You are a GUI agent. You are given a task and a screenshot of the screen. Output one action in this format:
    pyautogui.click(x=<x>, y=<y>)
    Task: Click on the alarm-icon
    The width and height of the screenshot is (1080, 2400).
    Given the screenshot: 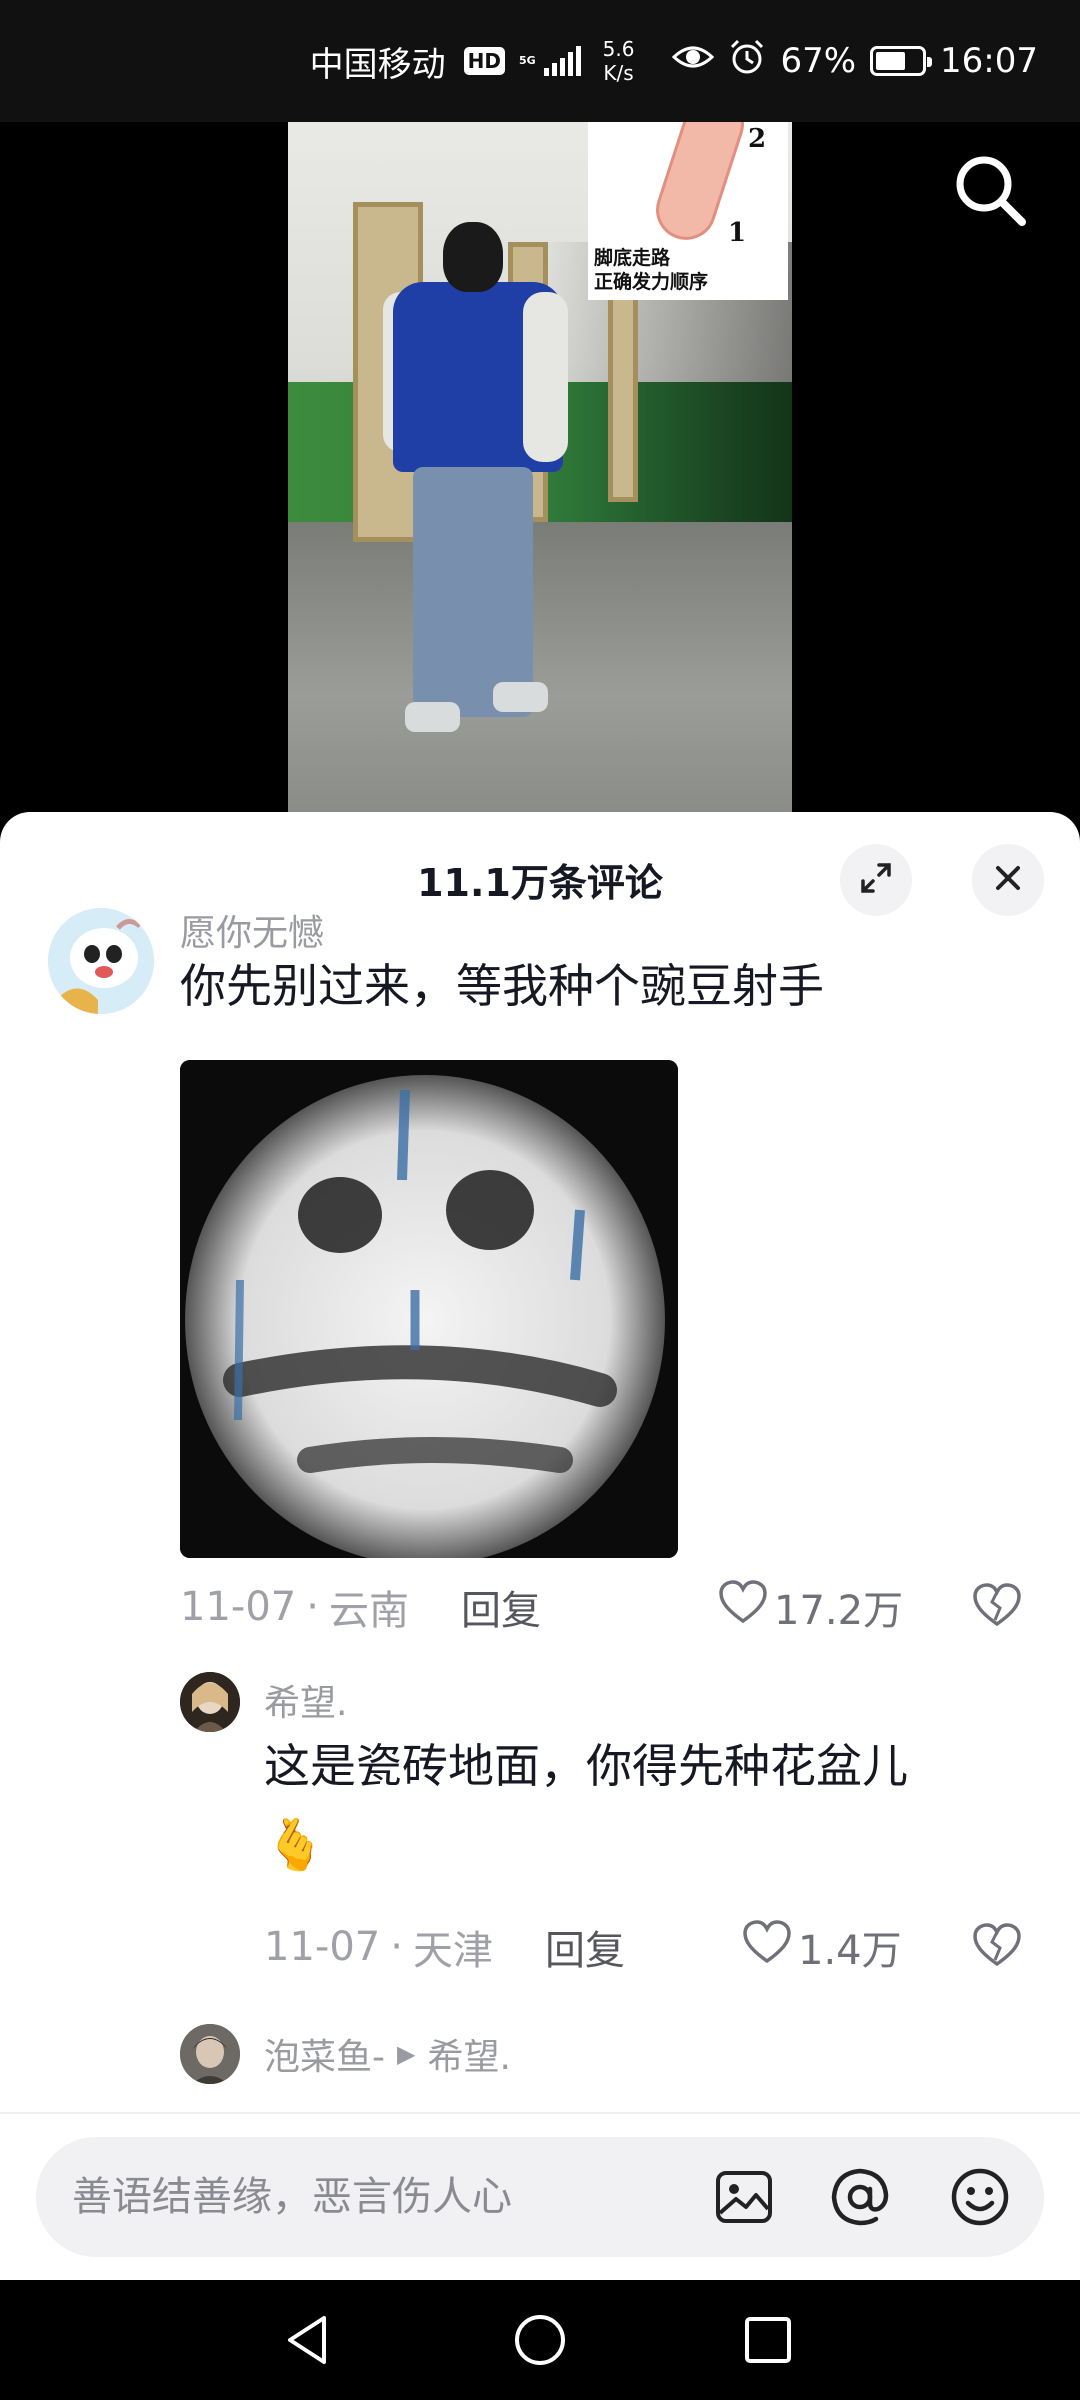 What is the action you would take?
    pyautogui.click(x=747, y=61)
    